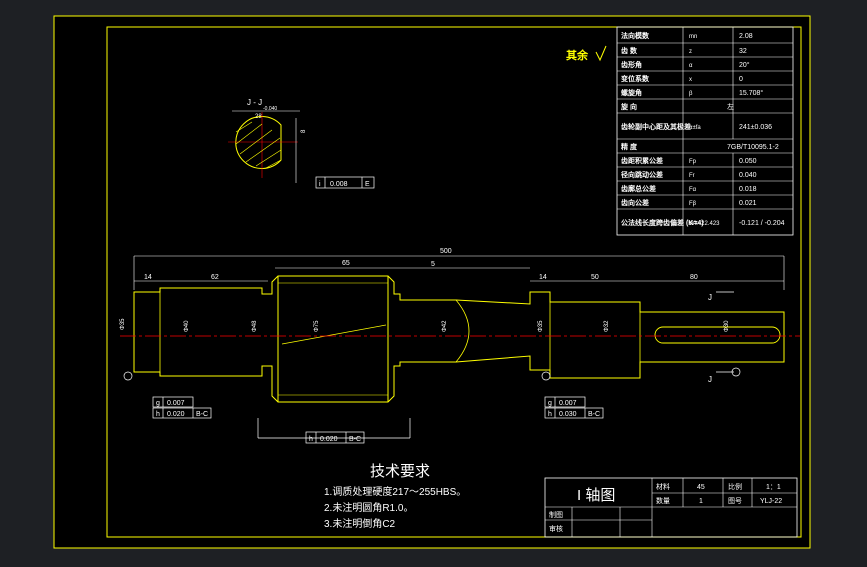  I want to click on param-value: 15.708°, so click(751, 93).